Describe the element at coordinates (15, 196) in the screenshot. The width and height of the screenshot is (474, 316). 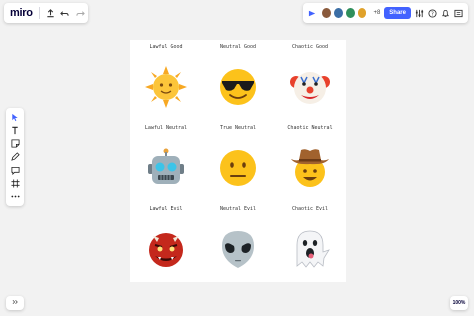
I see `more-tools-icon` at that location.